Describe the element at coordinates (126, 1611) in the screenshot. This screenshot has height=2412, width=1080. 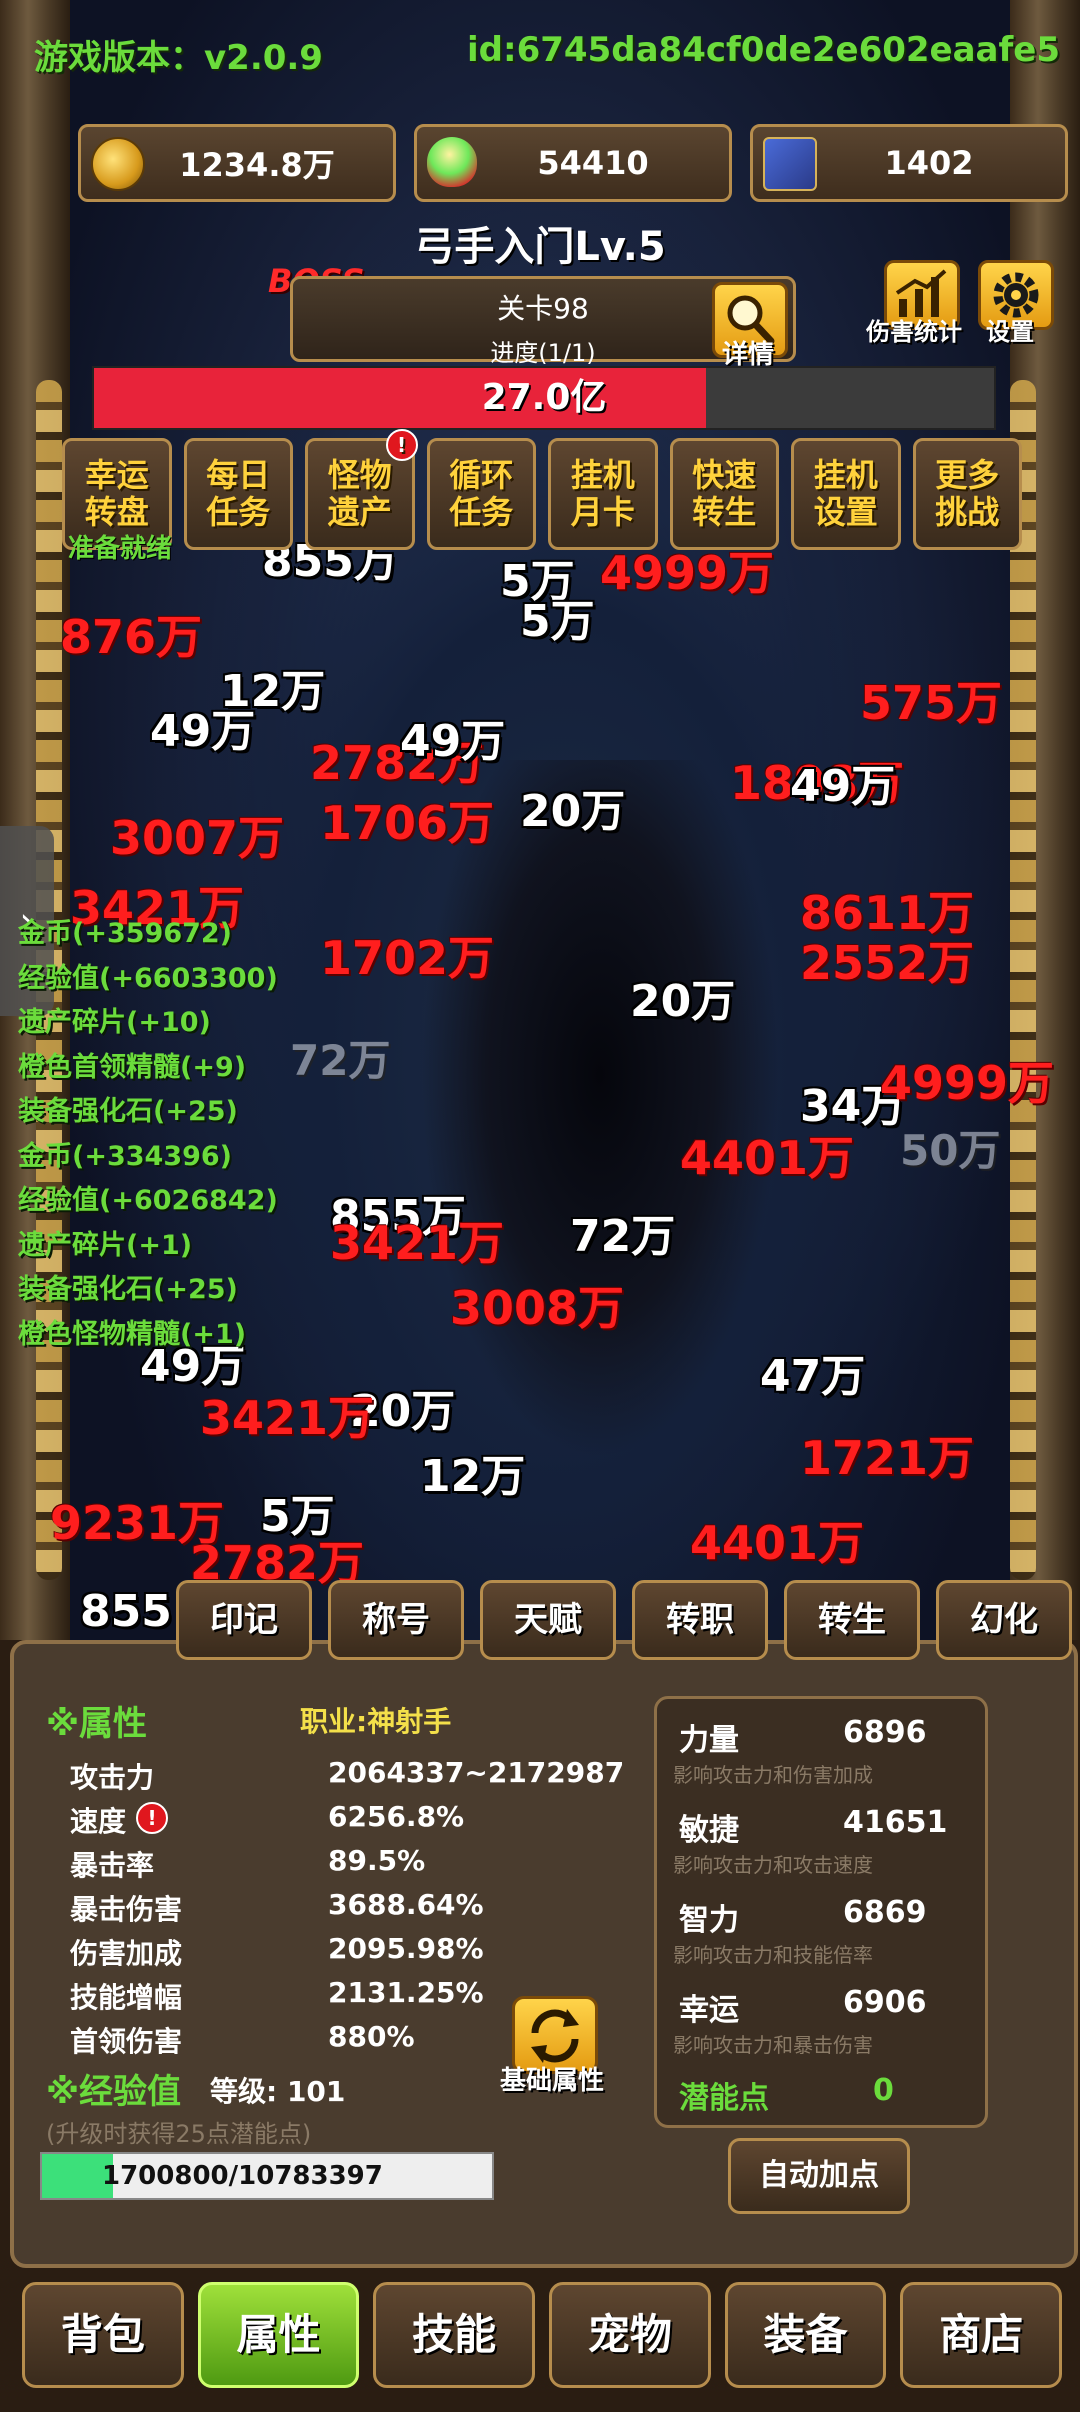
I see `damage-number: 855` at that location.